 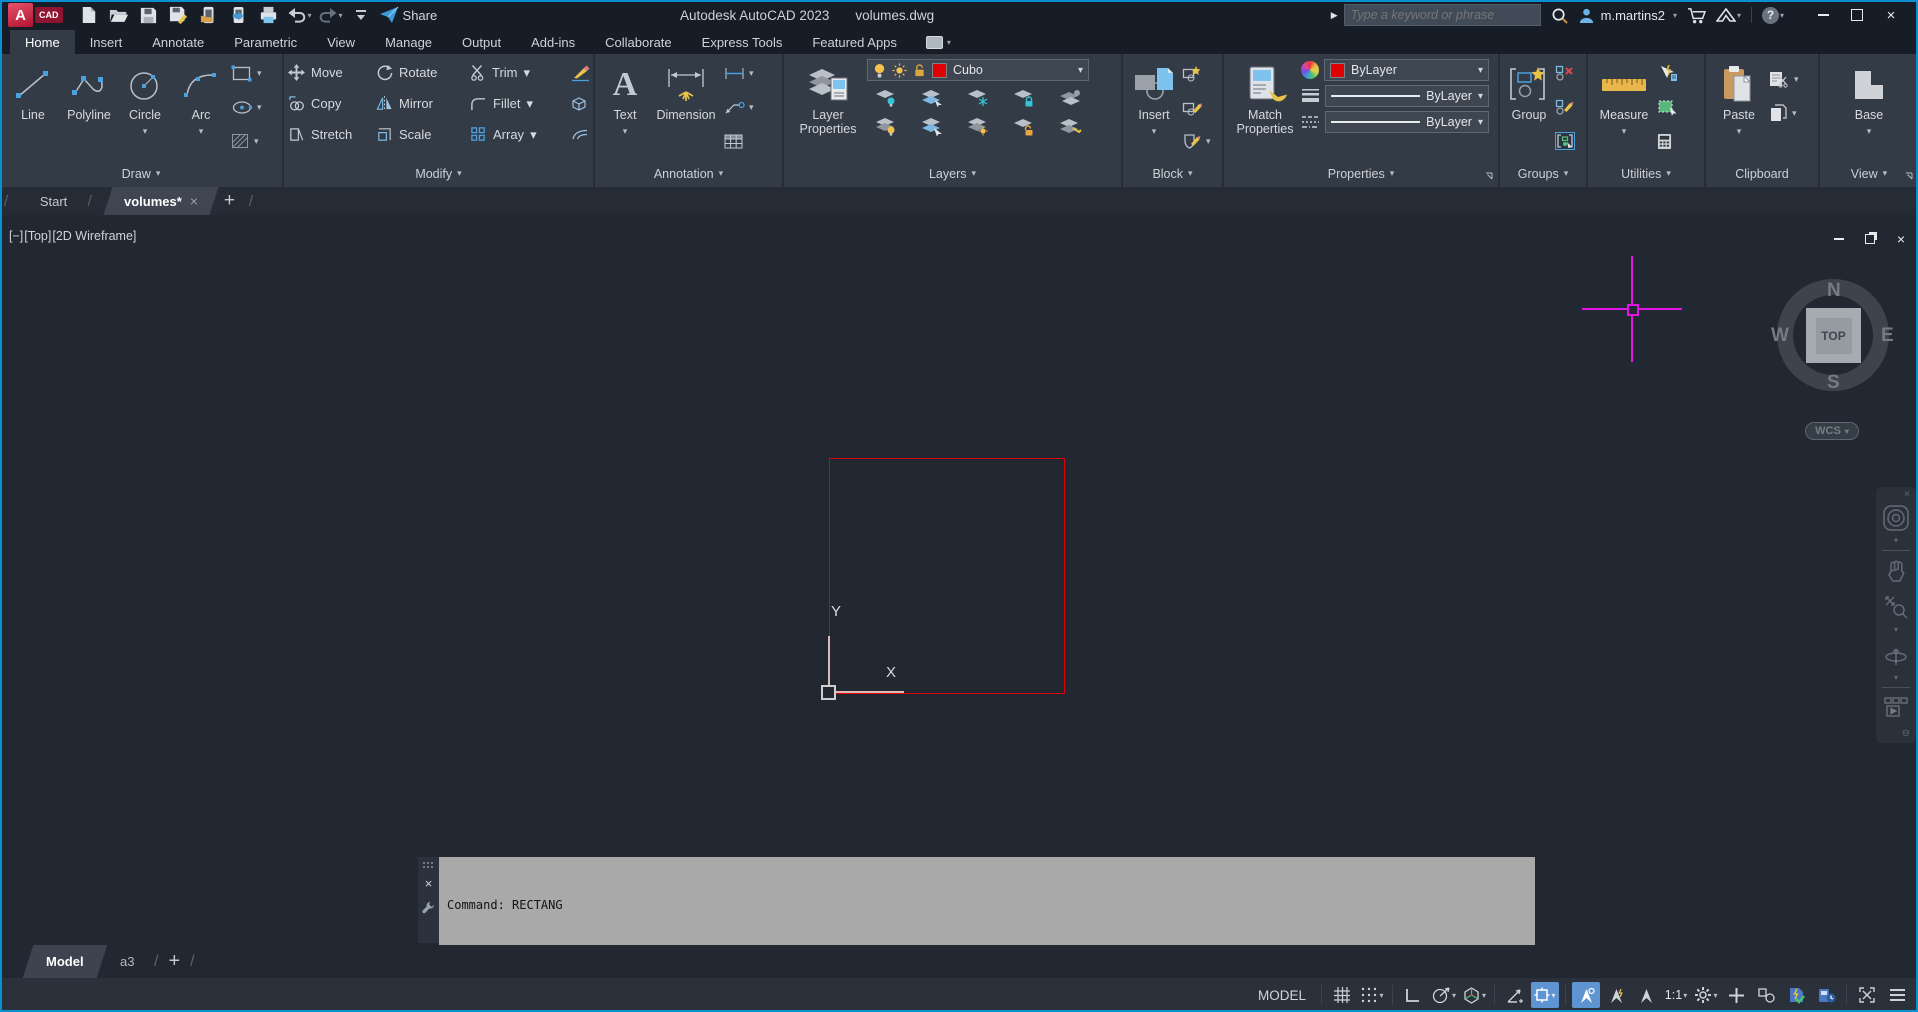 What do you see at coordinates (1413, 995) in the screenshot?
I see `ortho-mode-button` at bounding box center [1413, 995].